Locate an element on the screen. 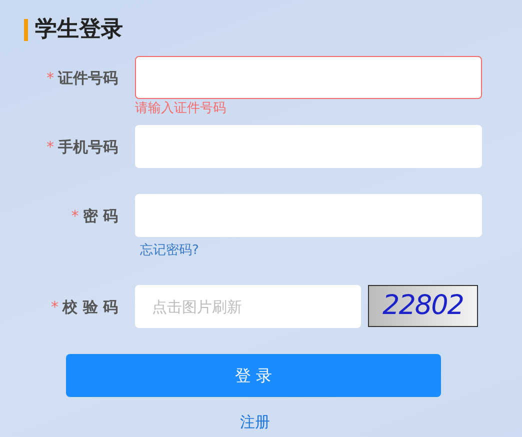 This screenshot has height=437, width=522. captcha-image: 22802 is located at coordinates (423, 306).